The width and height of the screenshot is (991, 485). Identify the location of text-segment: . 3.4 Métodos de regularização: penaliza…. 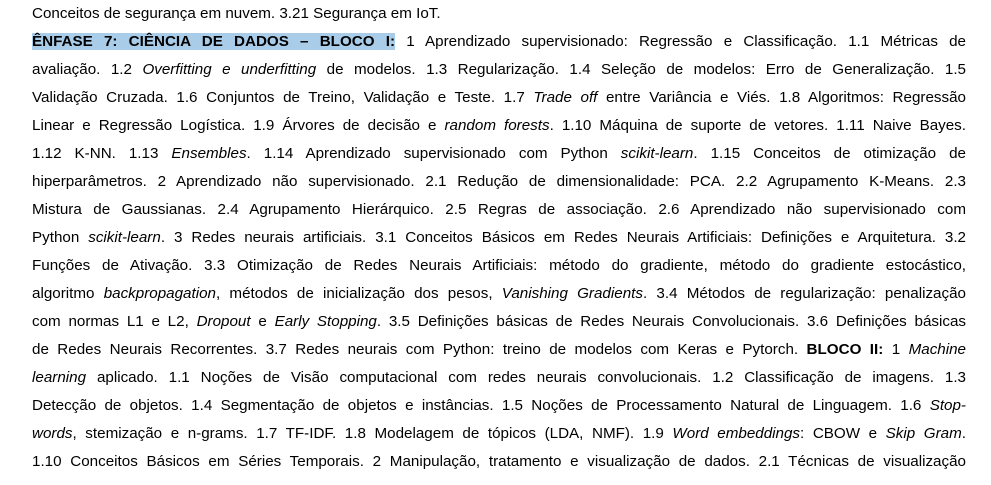
(804, 293).